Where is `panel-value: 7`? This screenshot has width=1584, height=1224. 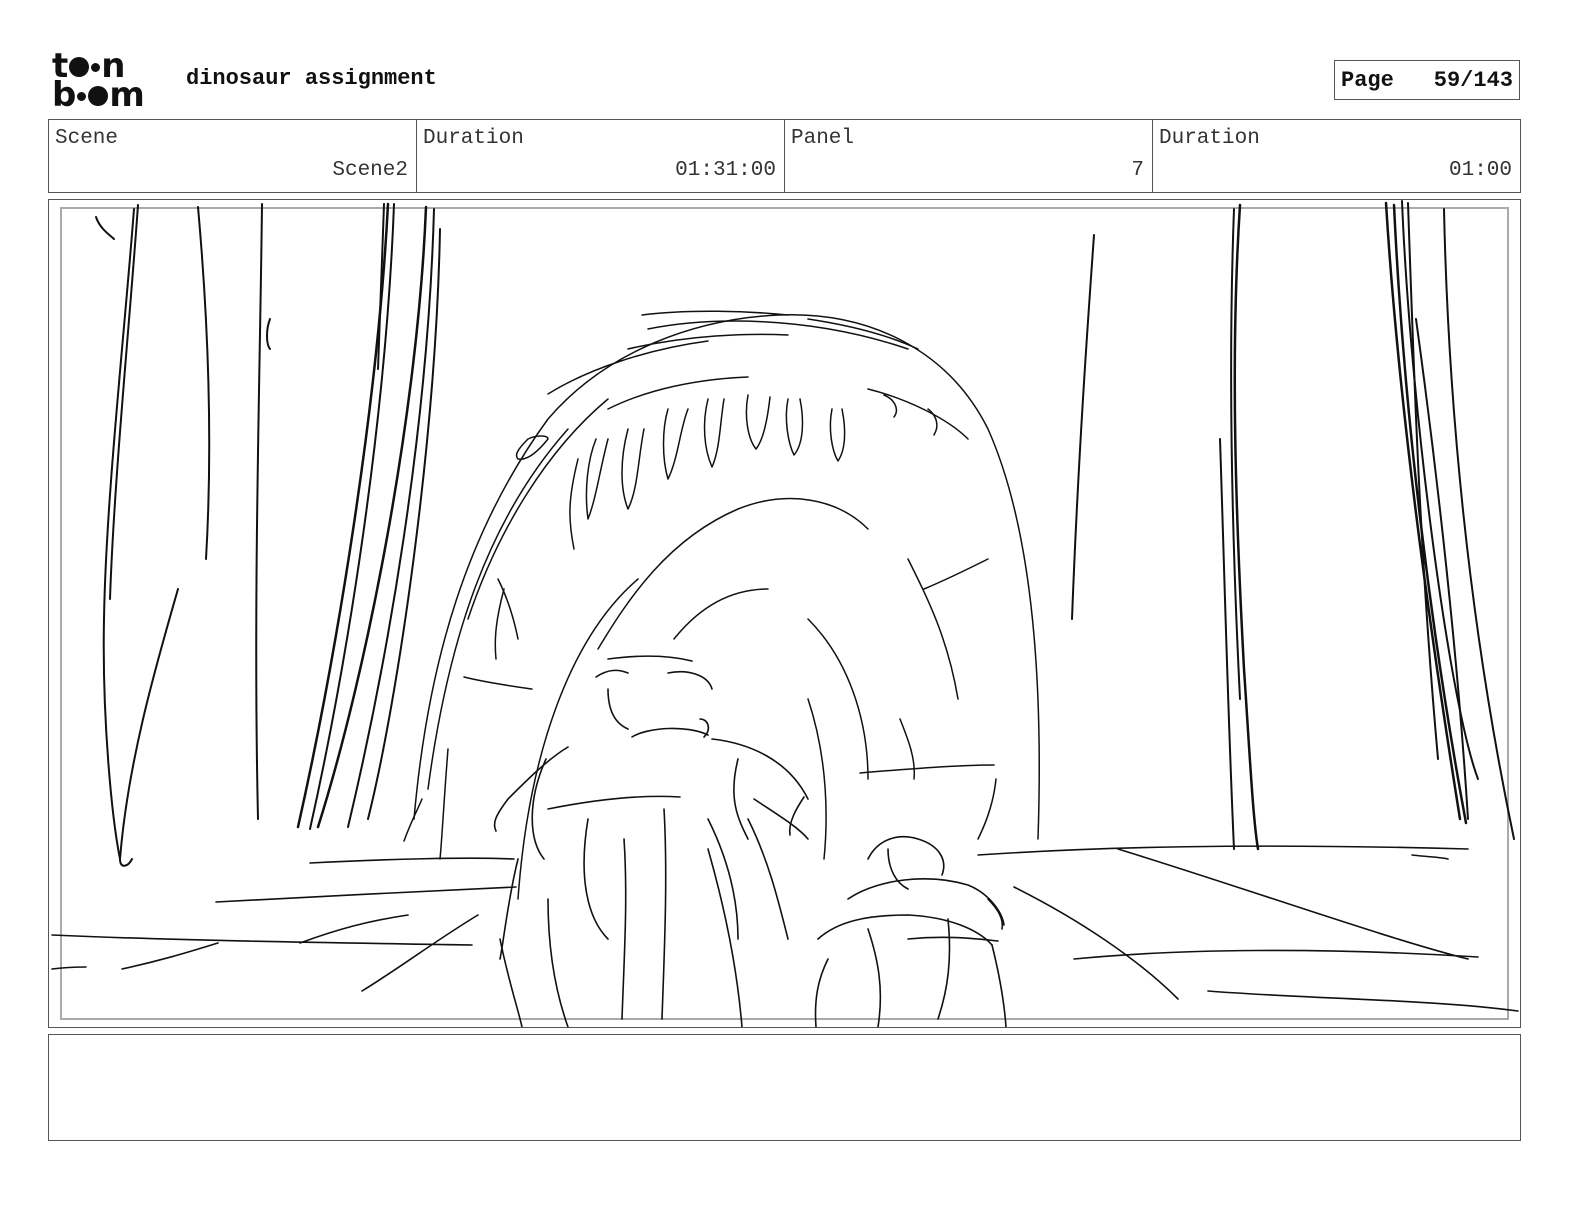
panel-value: 7 is located at coordinates (1137, 170).